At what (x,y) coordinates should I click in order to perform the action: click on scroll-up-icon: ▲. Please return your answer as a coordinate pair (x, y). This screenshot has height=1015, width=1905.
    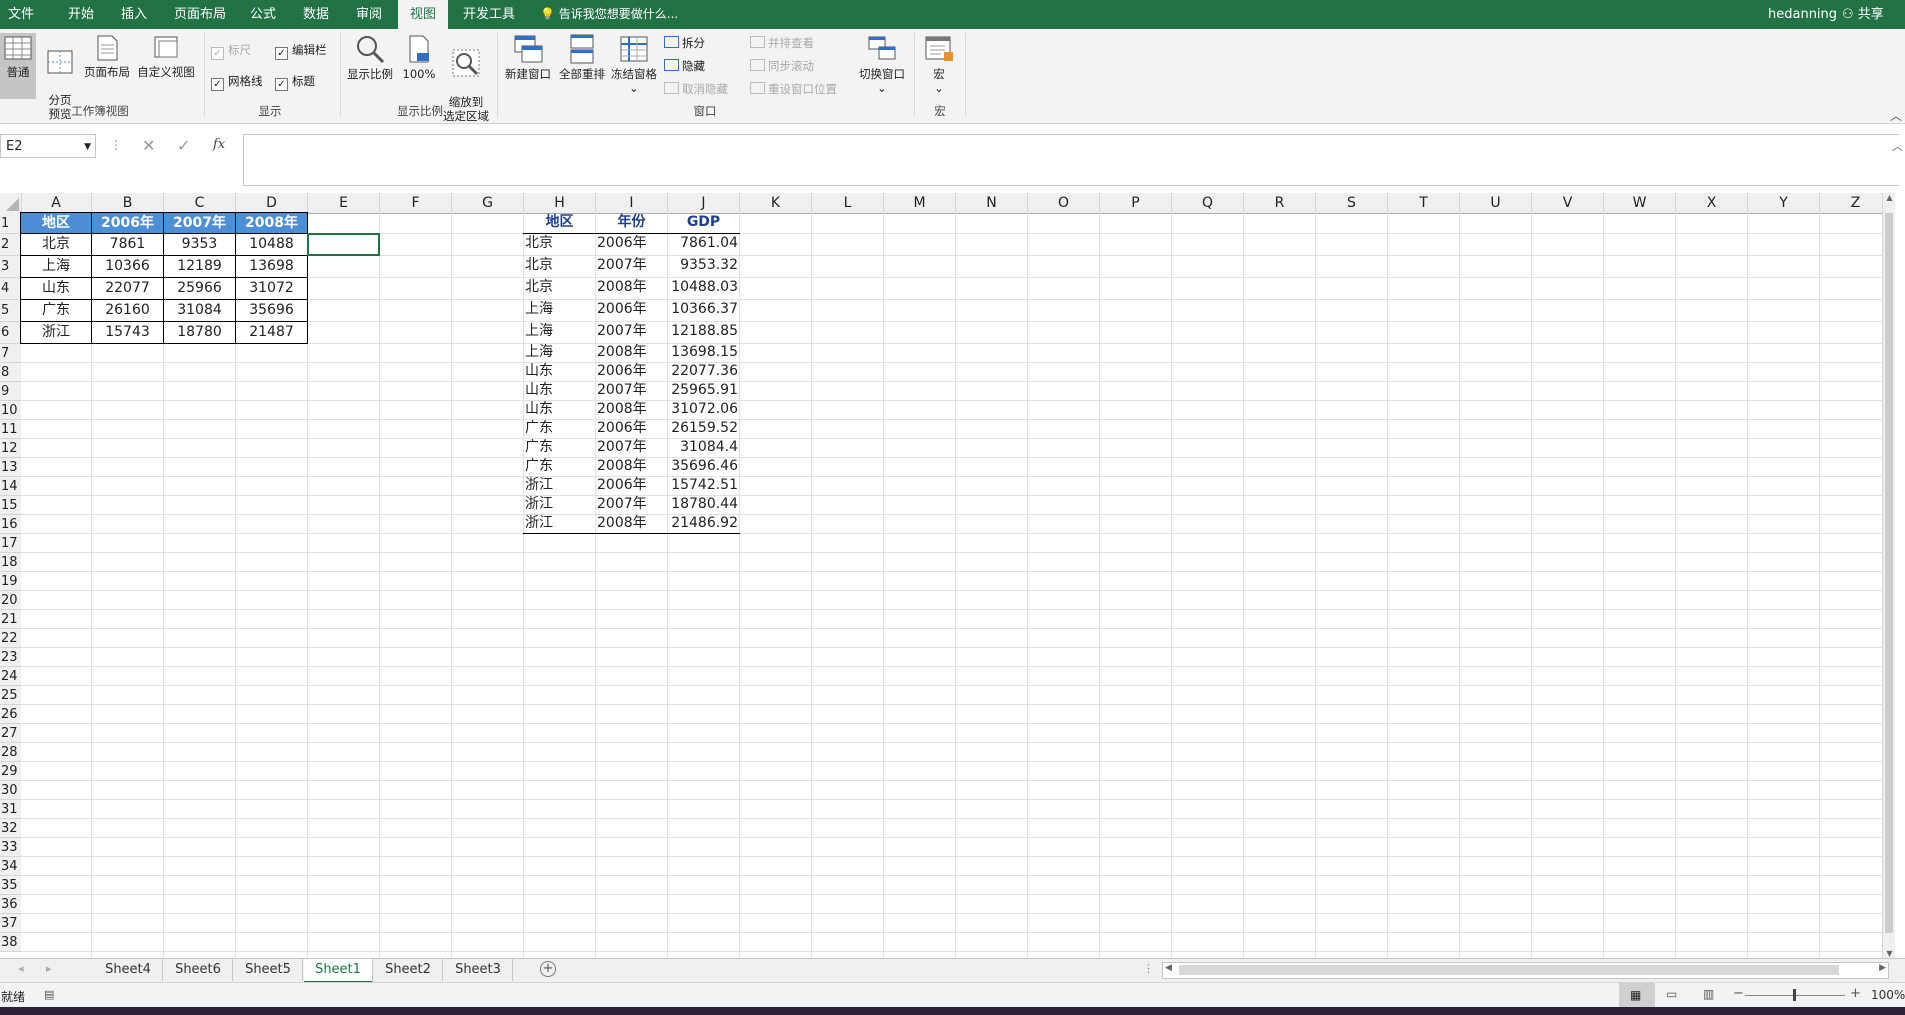
    Looking at the image, I should click on (1889, 197).